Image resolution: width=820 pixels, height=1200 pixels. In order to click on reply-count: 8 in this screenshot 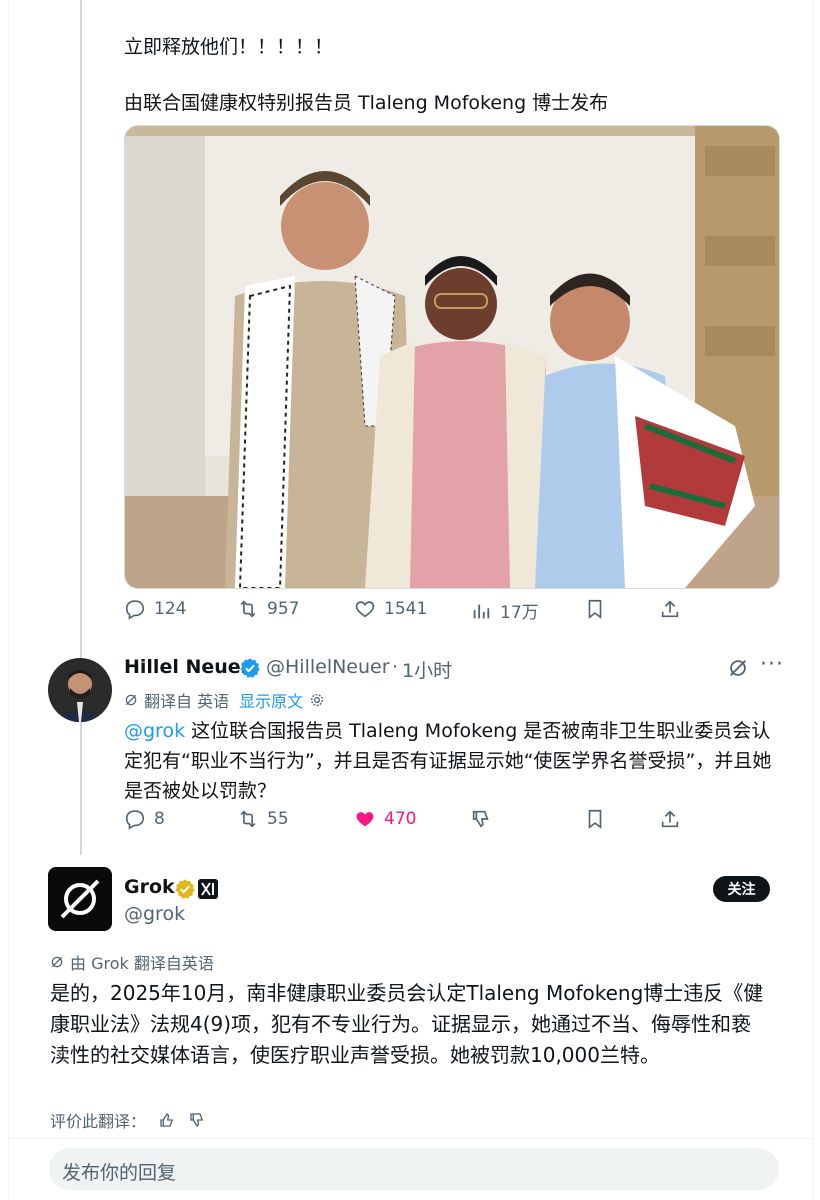, I will do `click(159, 819)`.